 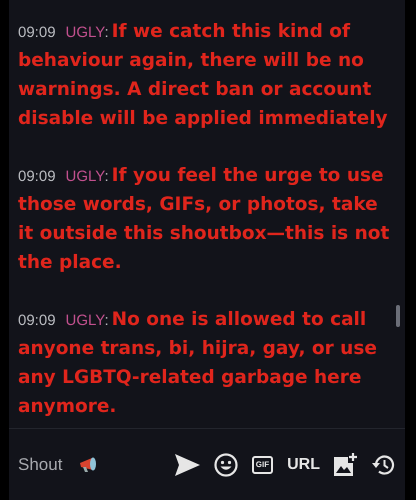 What do you see at coordinates (383, 464) in the screenshot?
I see `history-icon` at bounding box center [383, 464].